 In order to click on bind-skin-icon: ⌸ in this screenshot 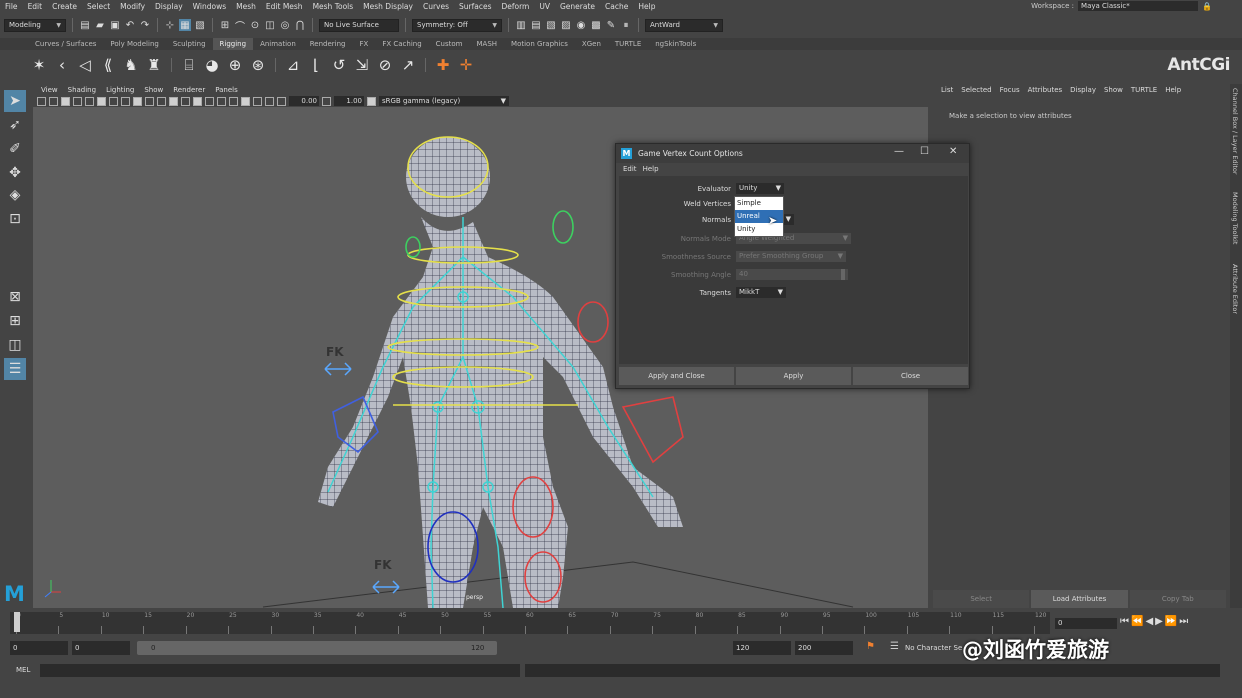, I will do `click(189, 65)`.